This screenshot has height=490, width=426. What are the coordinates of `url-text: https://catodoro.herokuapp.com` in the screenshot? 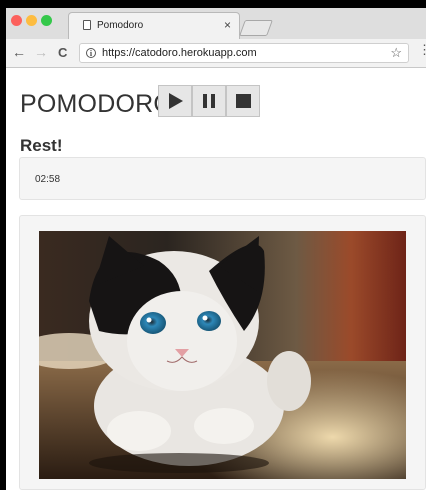 It's located at (179, 53).